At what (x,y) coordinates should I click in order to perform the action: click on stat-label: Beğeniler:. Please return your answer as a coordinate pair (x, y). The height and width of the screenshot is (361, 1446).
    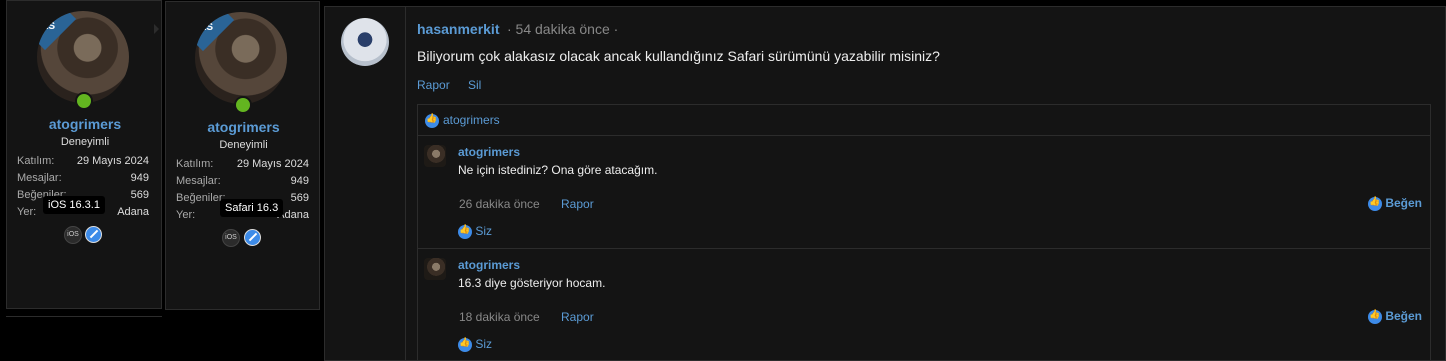
    Looking at the image, I should click on (201, 198).